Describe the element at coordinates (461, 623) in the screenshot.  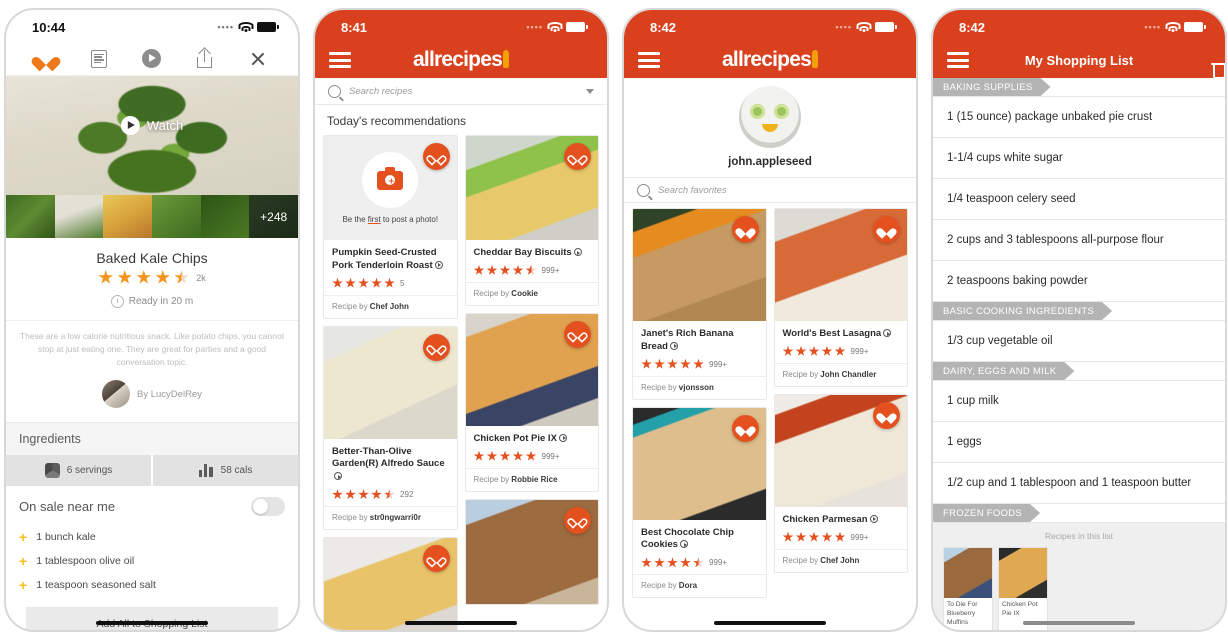
I see `home-indicator` at that location.